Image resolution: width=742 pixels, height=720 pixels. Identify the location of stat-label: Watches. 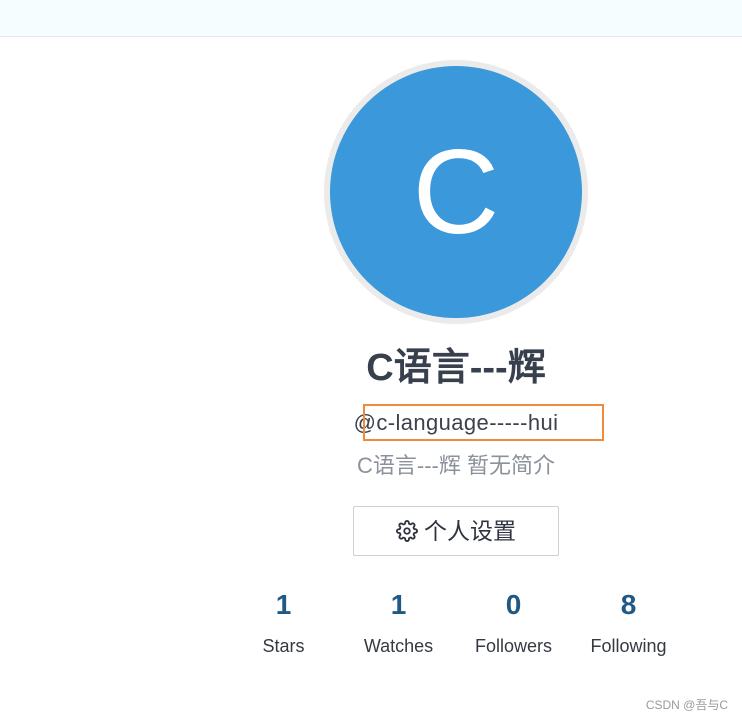
(398, 646).